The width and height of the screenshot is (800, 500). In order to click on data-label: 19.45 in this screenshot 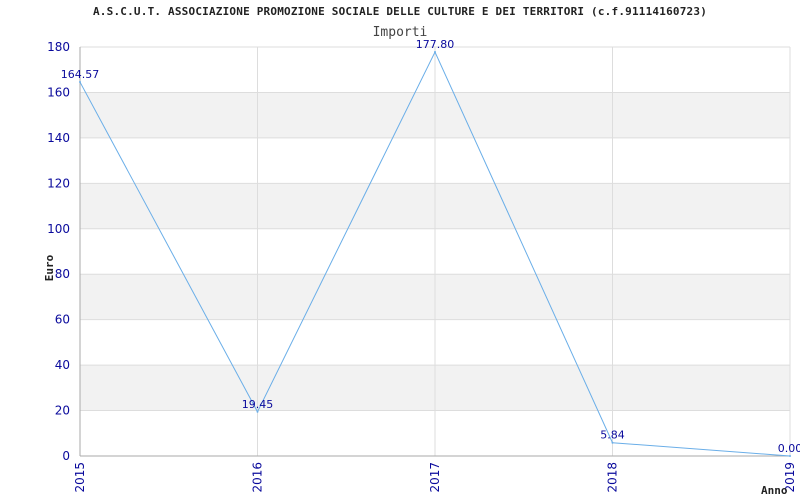, I will do `click(258, 404)`.